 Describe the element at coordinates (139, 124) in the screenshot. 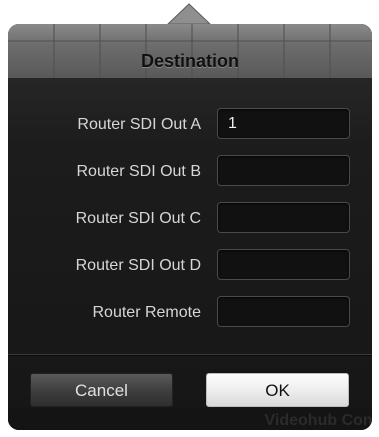

I see `field-label-sdi-out-a: Router SDI Out A` at that location.